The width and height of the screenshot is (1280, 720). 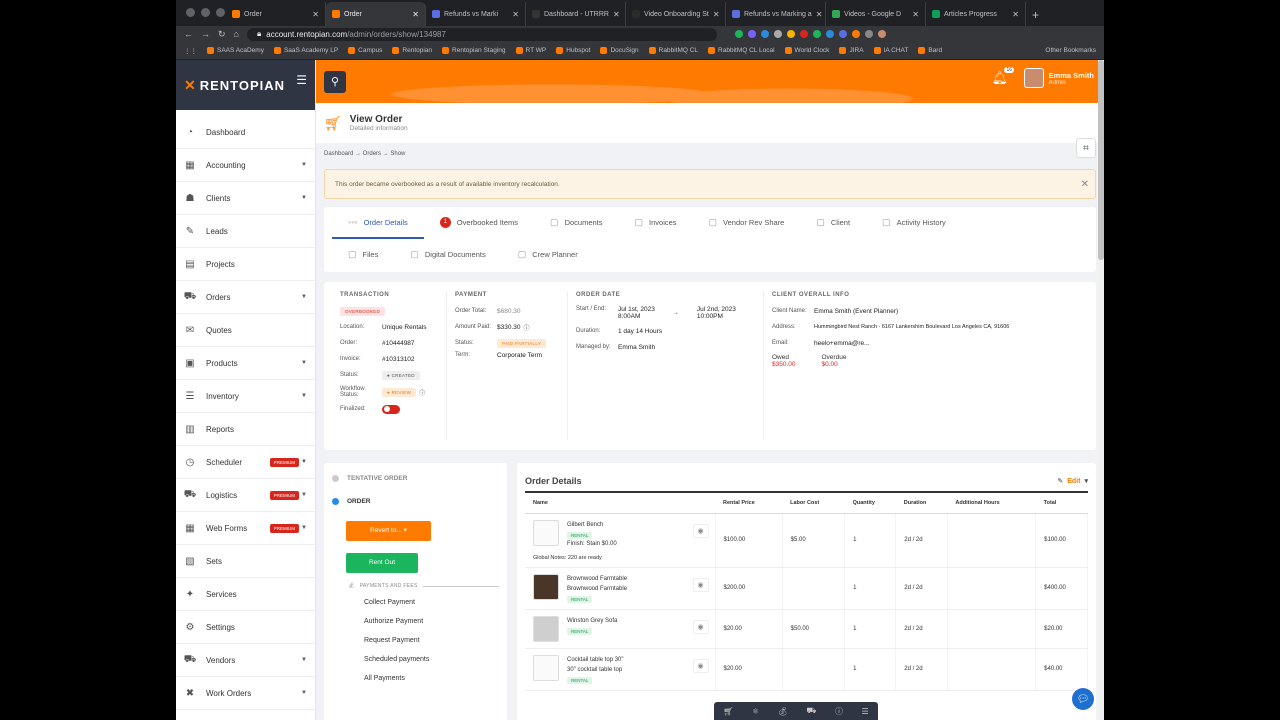 What do you see at coordinates (728, 711) in the screenshot?
I see `cart-icon: 🛒︎` at bounding box center [728, 711].